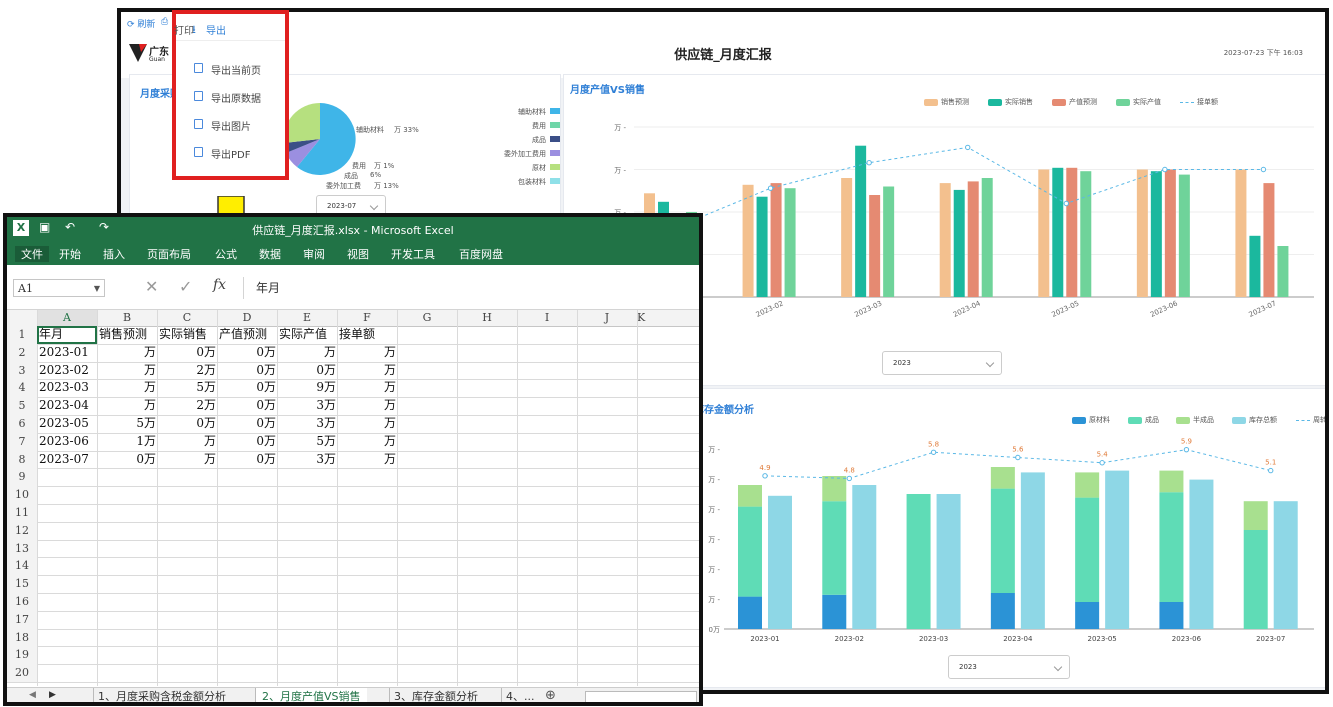  What do you see at coordinates (164, 22) in the screenshot?
I see `print-button: ⎙` at bounding box center [164, 22].